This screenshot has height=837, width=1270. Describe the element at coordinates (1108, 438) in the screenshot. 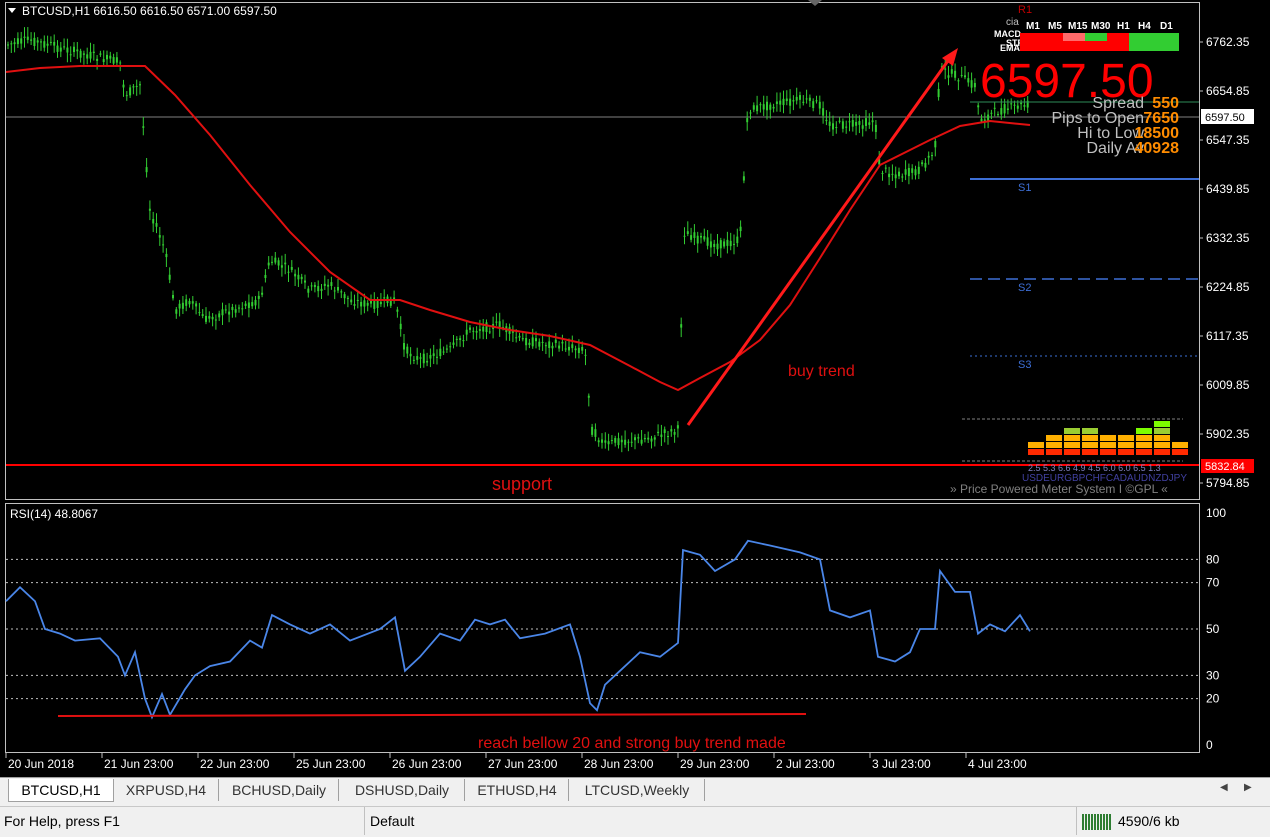

I see `strength-bars` at that location.